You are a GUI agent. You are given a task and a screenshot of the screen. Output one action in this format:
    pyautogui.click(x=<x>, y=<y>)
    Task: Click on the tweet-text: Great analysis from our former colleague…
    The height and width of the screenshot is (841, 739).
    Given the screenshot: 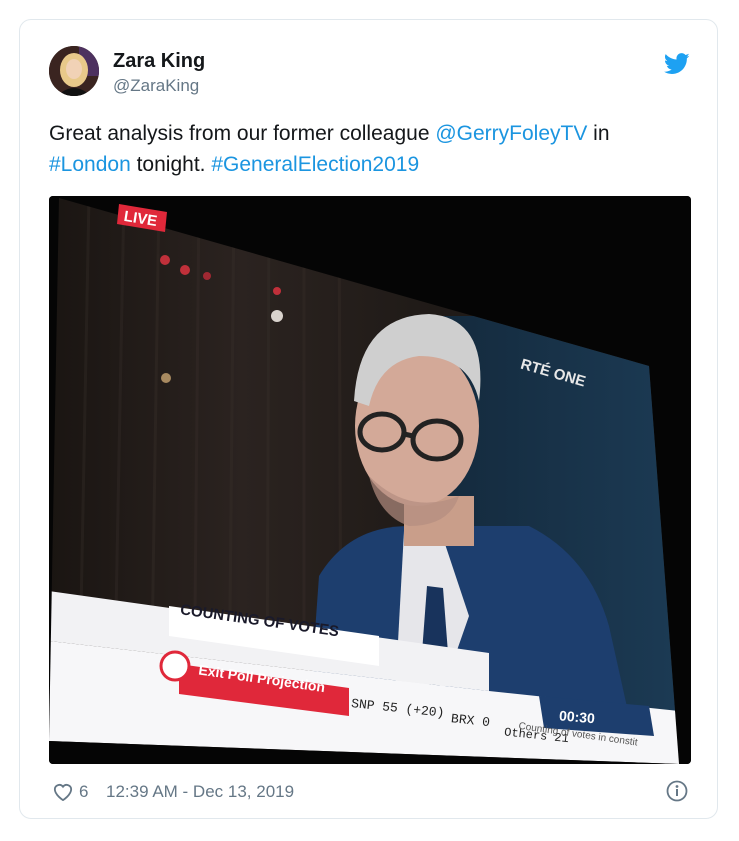 What is the action you would take?
    pyautogui.click(x=369, y=149)
    